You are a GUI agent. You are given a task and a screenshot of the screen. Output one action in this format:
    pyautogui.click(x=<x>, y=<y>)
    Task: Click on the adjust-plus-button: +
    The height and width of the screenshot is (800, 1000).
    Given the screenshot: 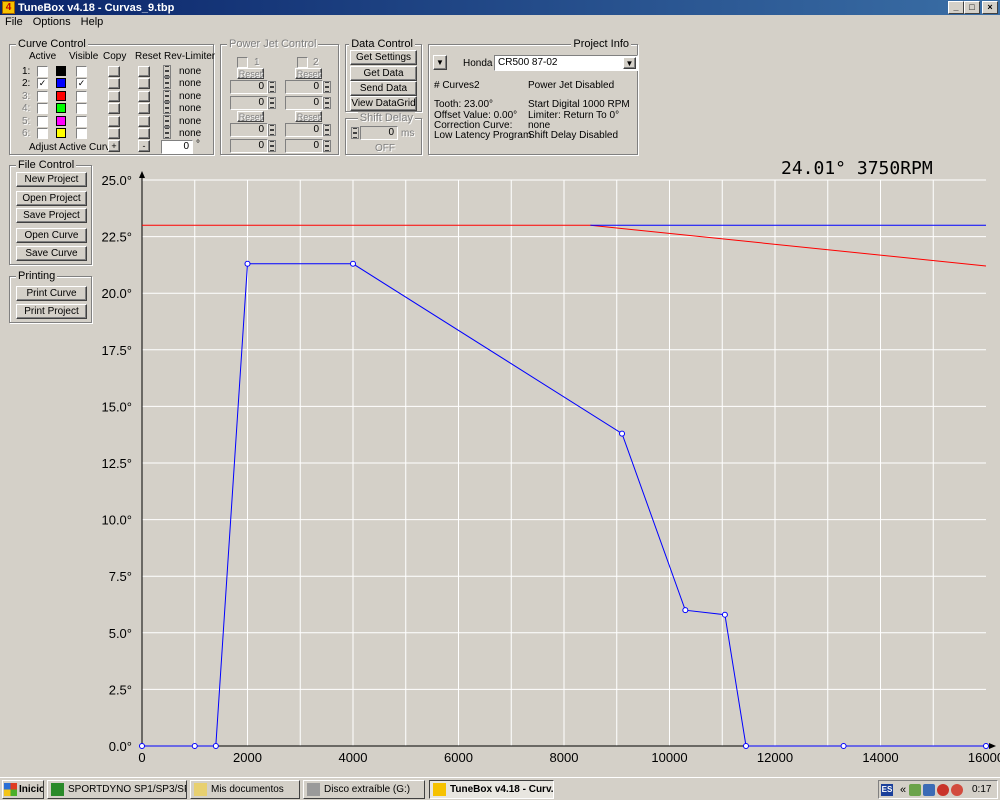 What is the action you would take?
    pyautogui.click(x=114, y=146)
    